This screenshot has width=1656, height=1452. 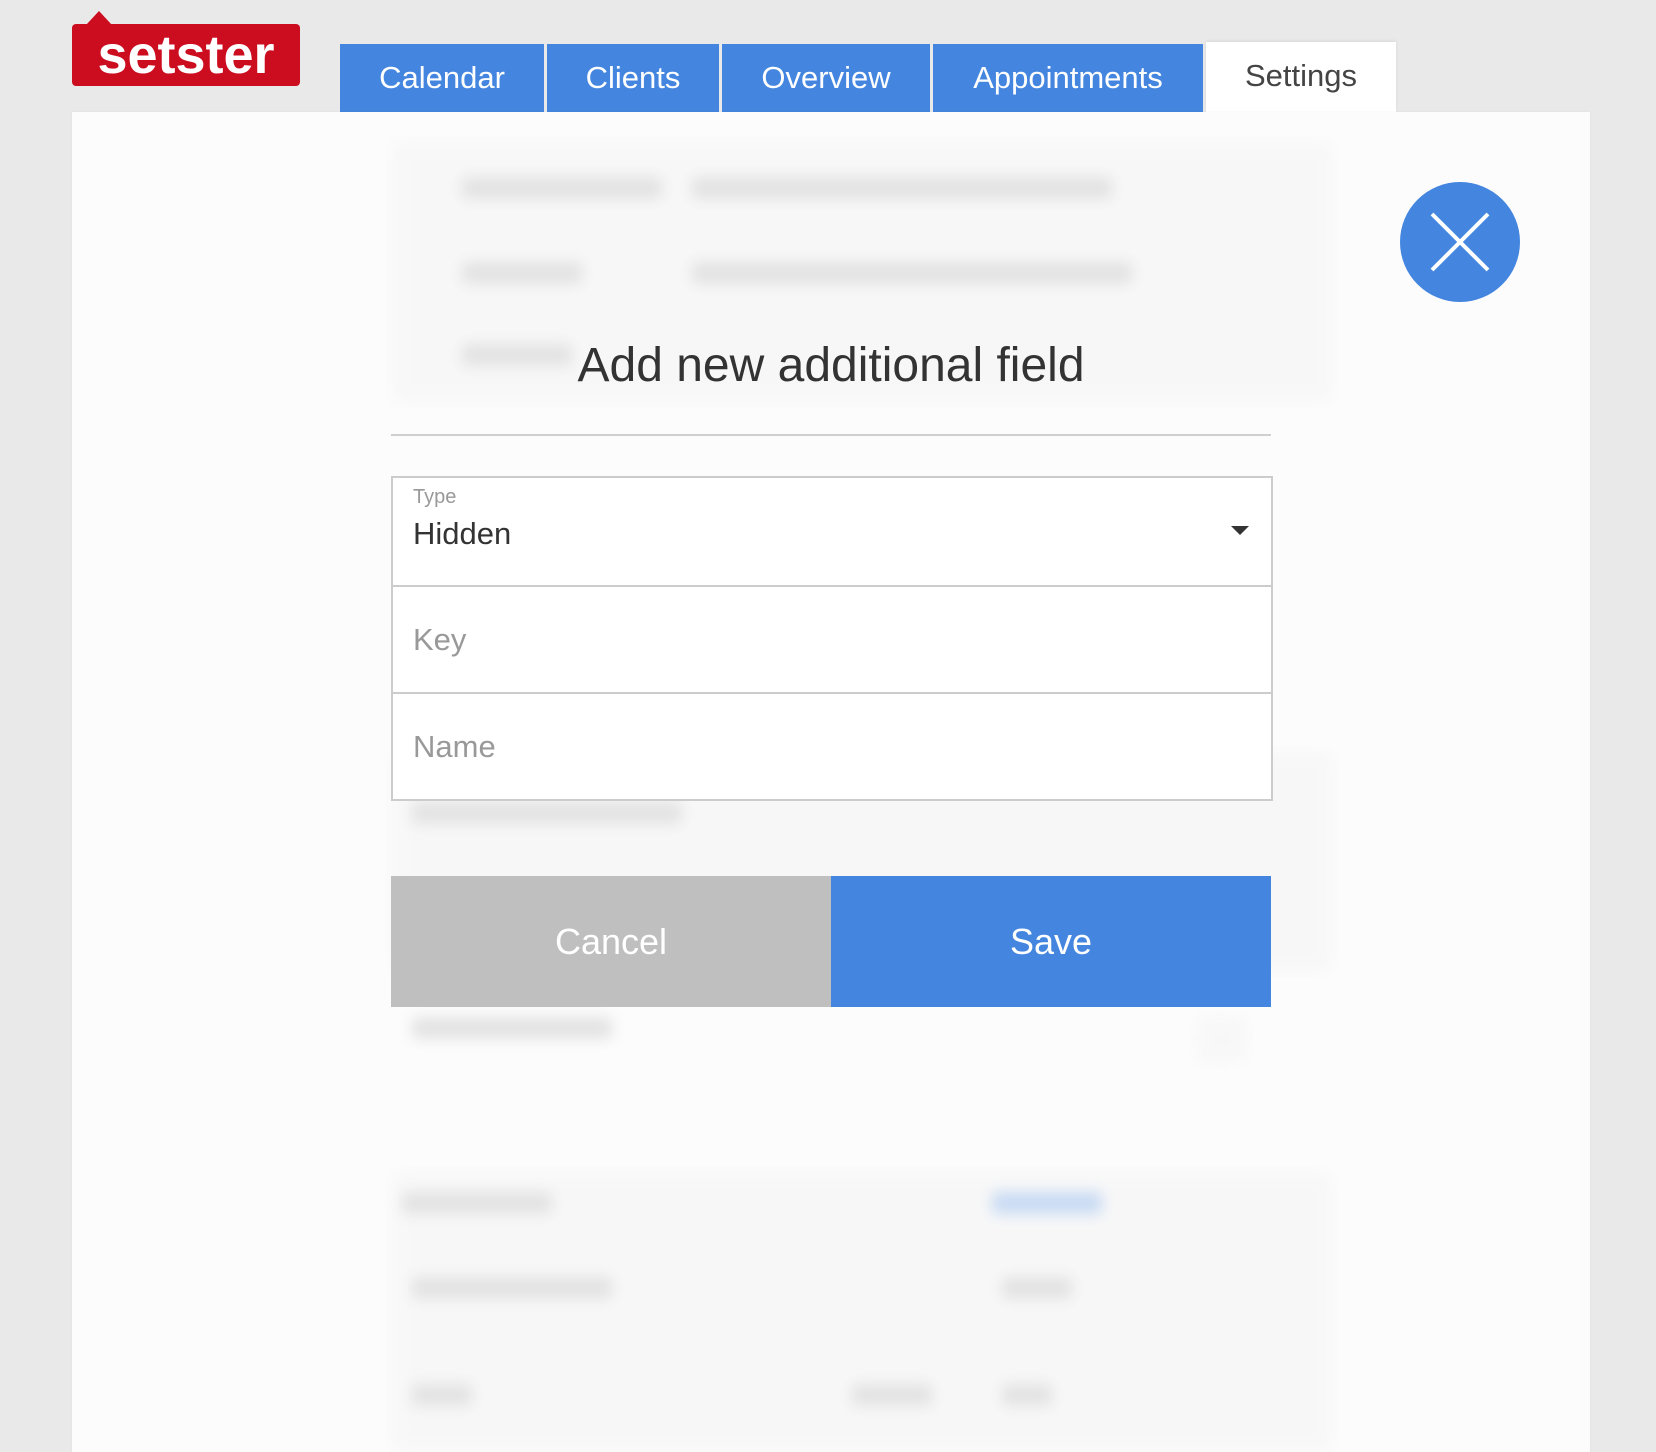 What do you see at coordinates (186, 48) in the screenshot?
I see `setster-logo: setster` at bounding box center [186, 48].